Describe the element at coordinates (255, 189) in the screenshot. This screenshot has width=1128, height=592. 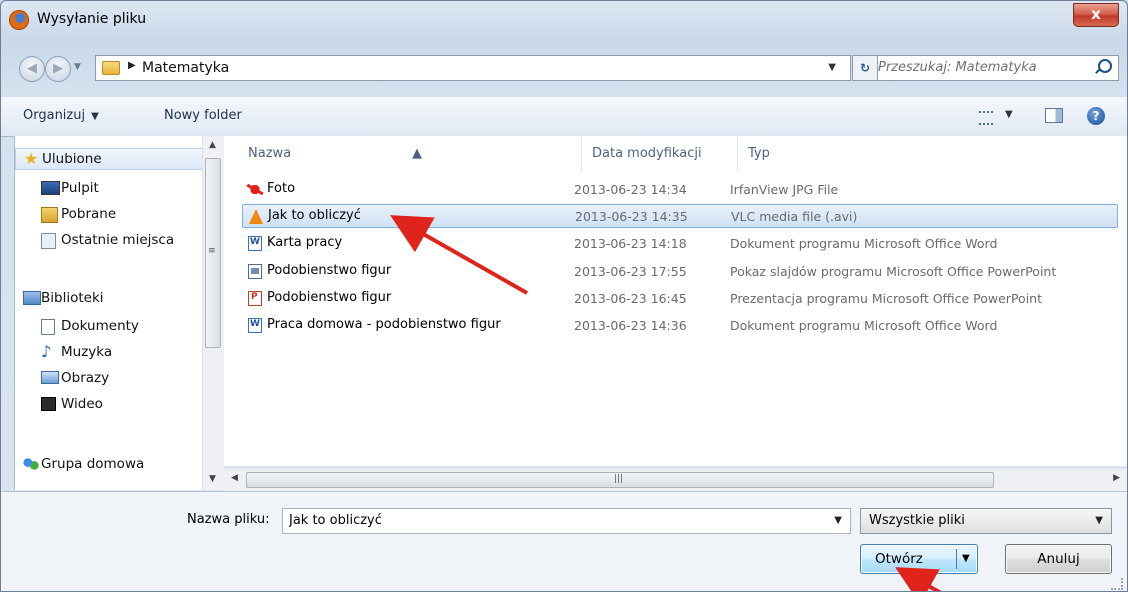
I see `irfanview-icon` at that location.